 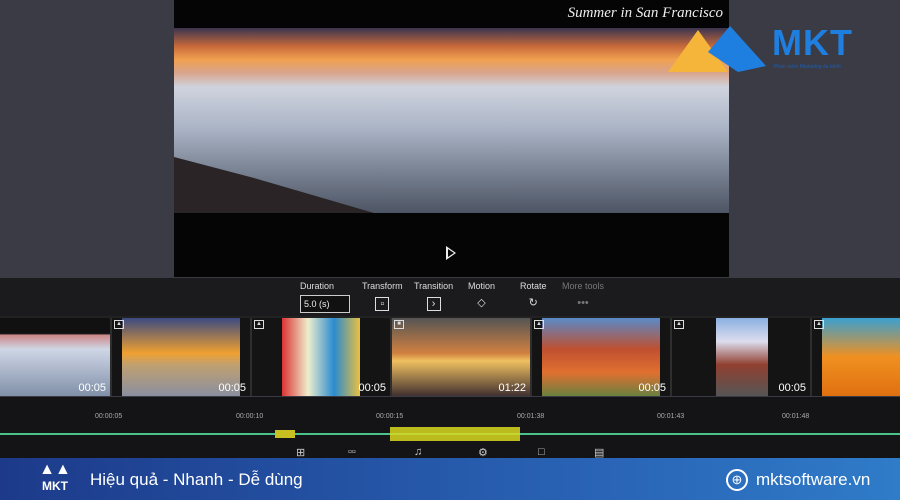 What do you see at coordinates (317, 286) in the screenshot?
I see `duration-label: Duration` at bounding box center [317, 286].